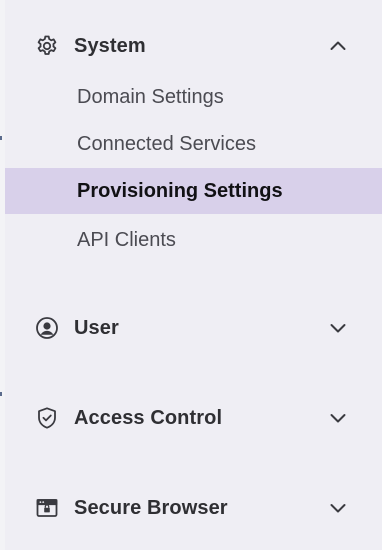 This screenshot has width=382, height=550. I want to click on sidebar-item-label: Connected Services, so click(166, 143).